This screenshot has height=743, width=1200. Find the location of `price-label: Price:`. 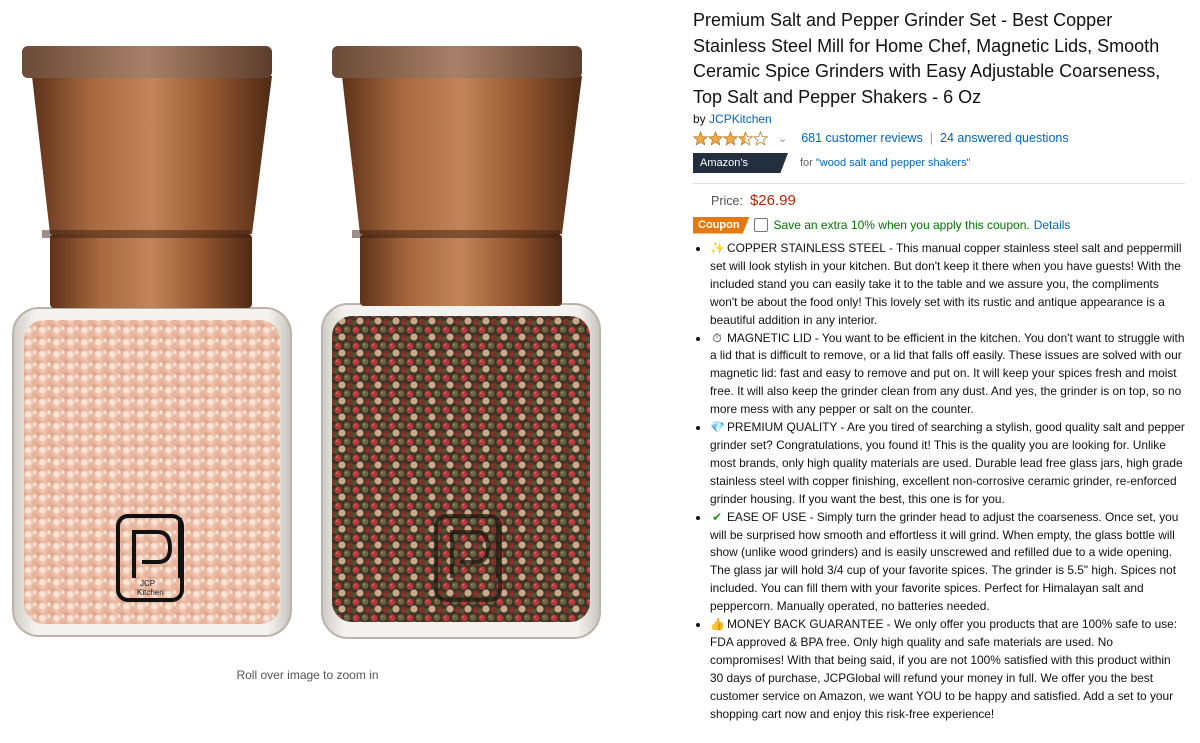

price-label: Price: is located at coordinates (727, 201).